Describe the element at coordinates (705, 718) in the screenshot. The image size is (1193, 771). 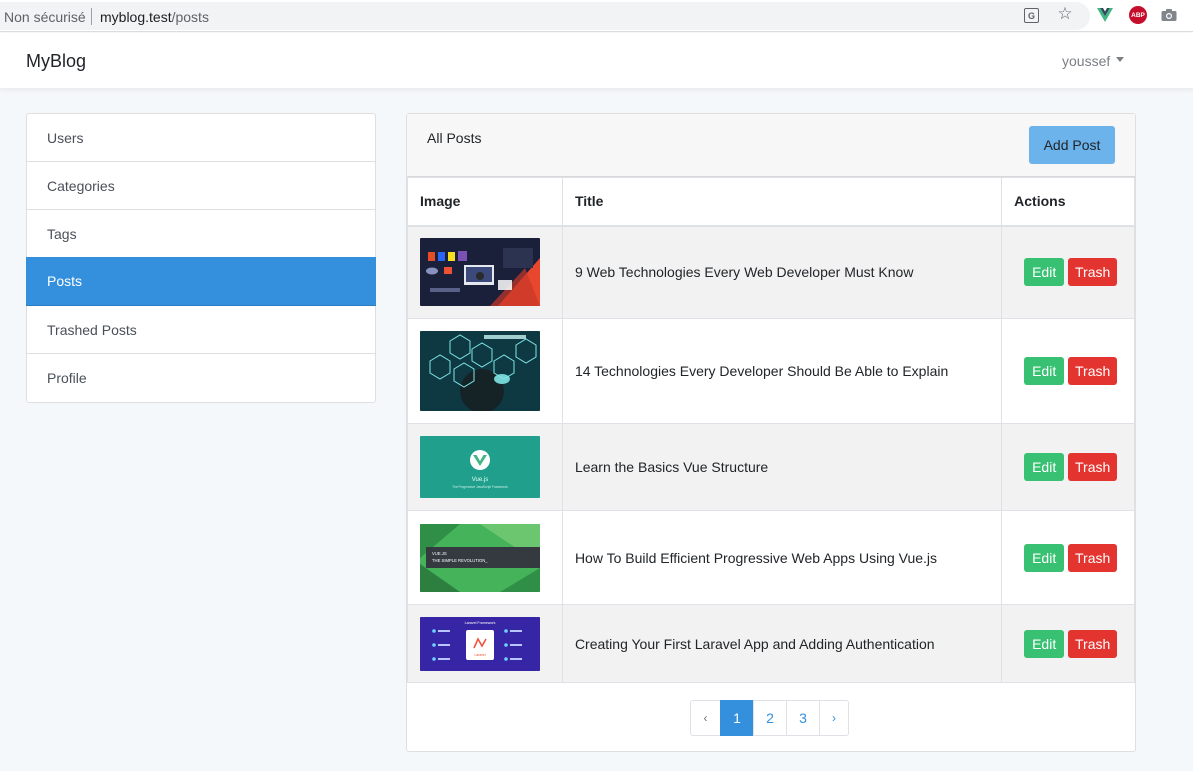
I see `pagination-prev: ‹` at that location.